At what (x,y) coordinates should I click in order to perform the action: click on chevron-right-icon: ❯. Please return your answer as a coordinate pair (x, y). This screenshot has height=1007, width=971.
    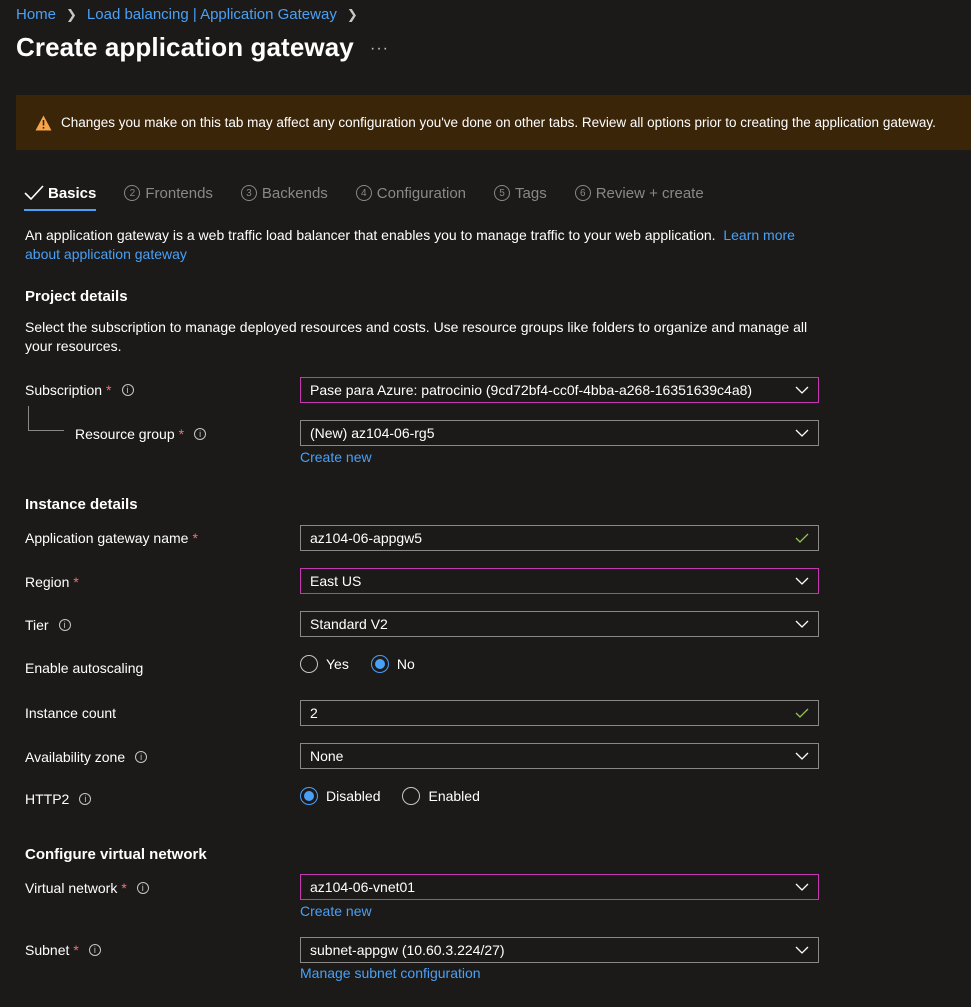
    Looking at the image, I should click on (352, 14).